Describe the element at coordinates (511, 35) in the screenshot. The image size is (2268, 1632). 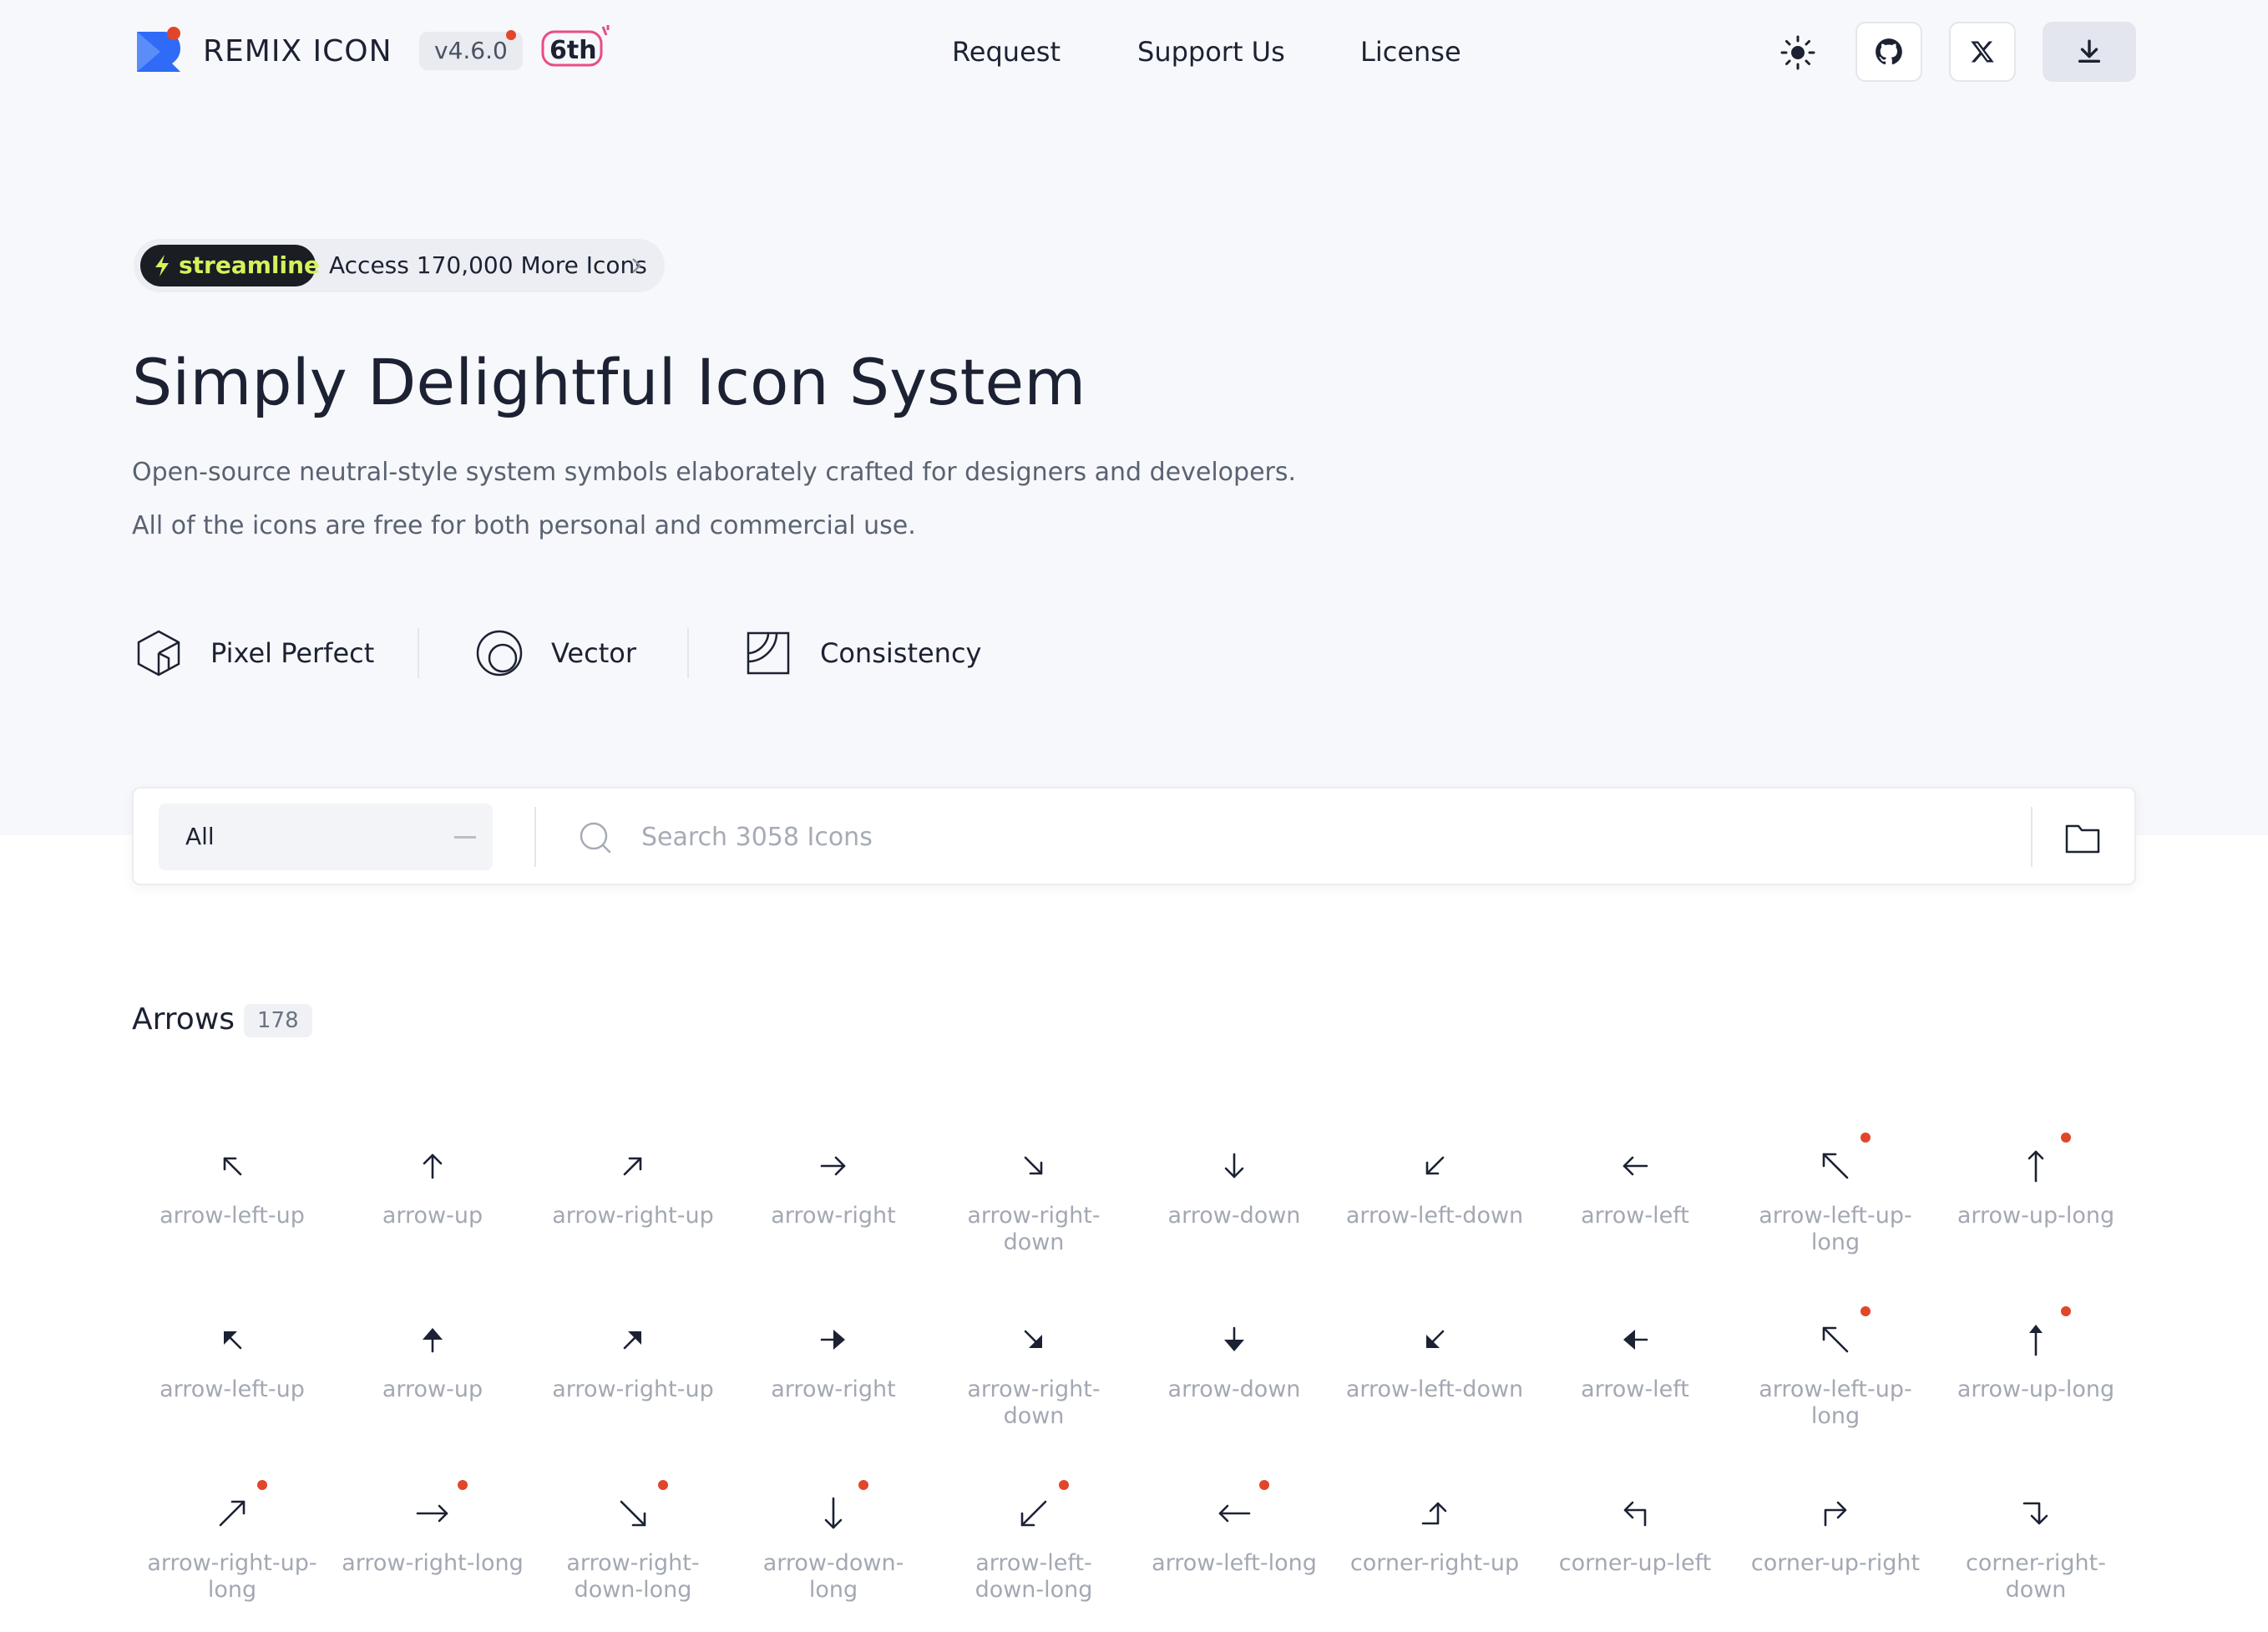
I see `new-version-dot` at that location.